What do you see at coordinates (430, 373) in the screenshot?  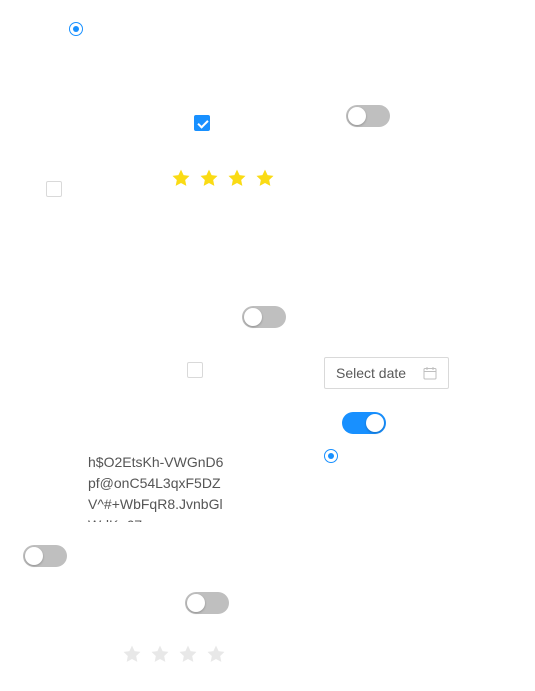 I see `calendar-icon` at bounding box center [430, 373].